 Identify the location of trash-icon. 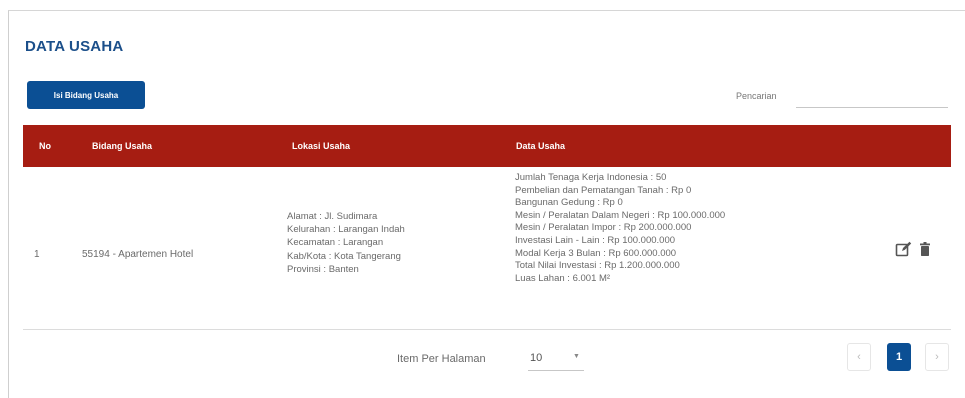
(925, 249).